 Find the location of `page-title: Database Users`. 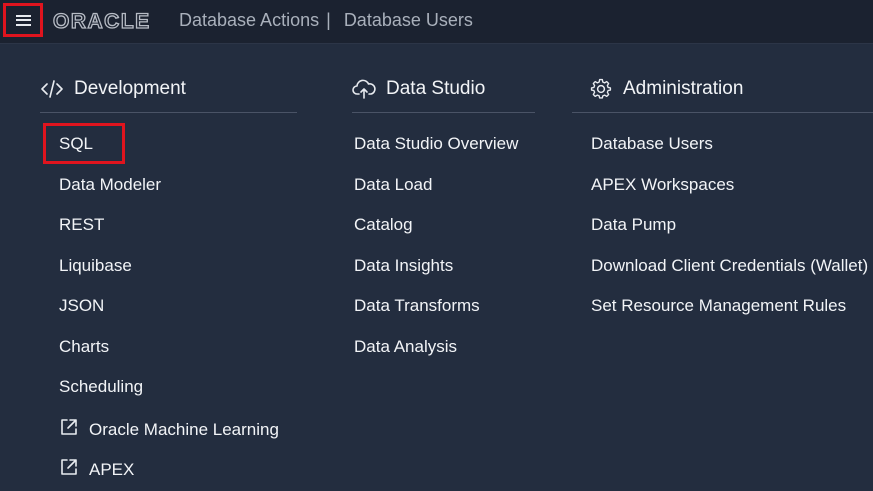

page-title: Database Users is located at coordinates (408, 20).